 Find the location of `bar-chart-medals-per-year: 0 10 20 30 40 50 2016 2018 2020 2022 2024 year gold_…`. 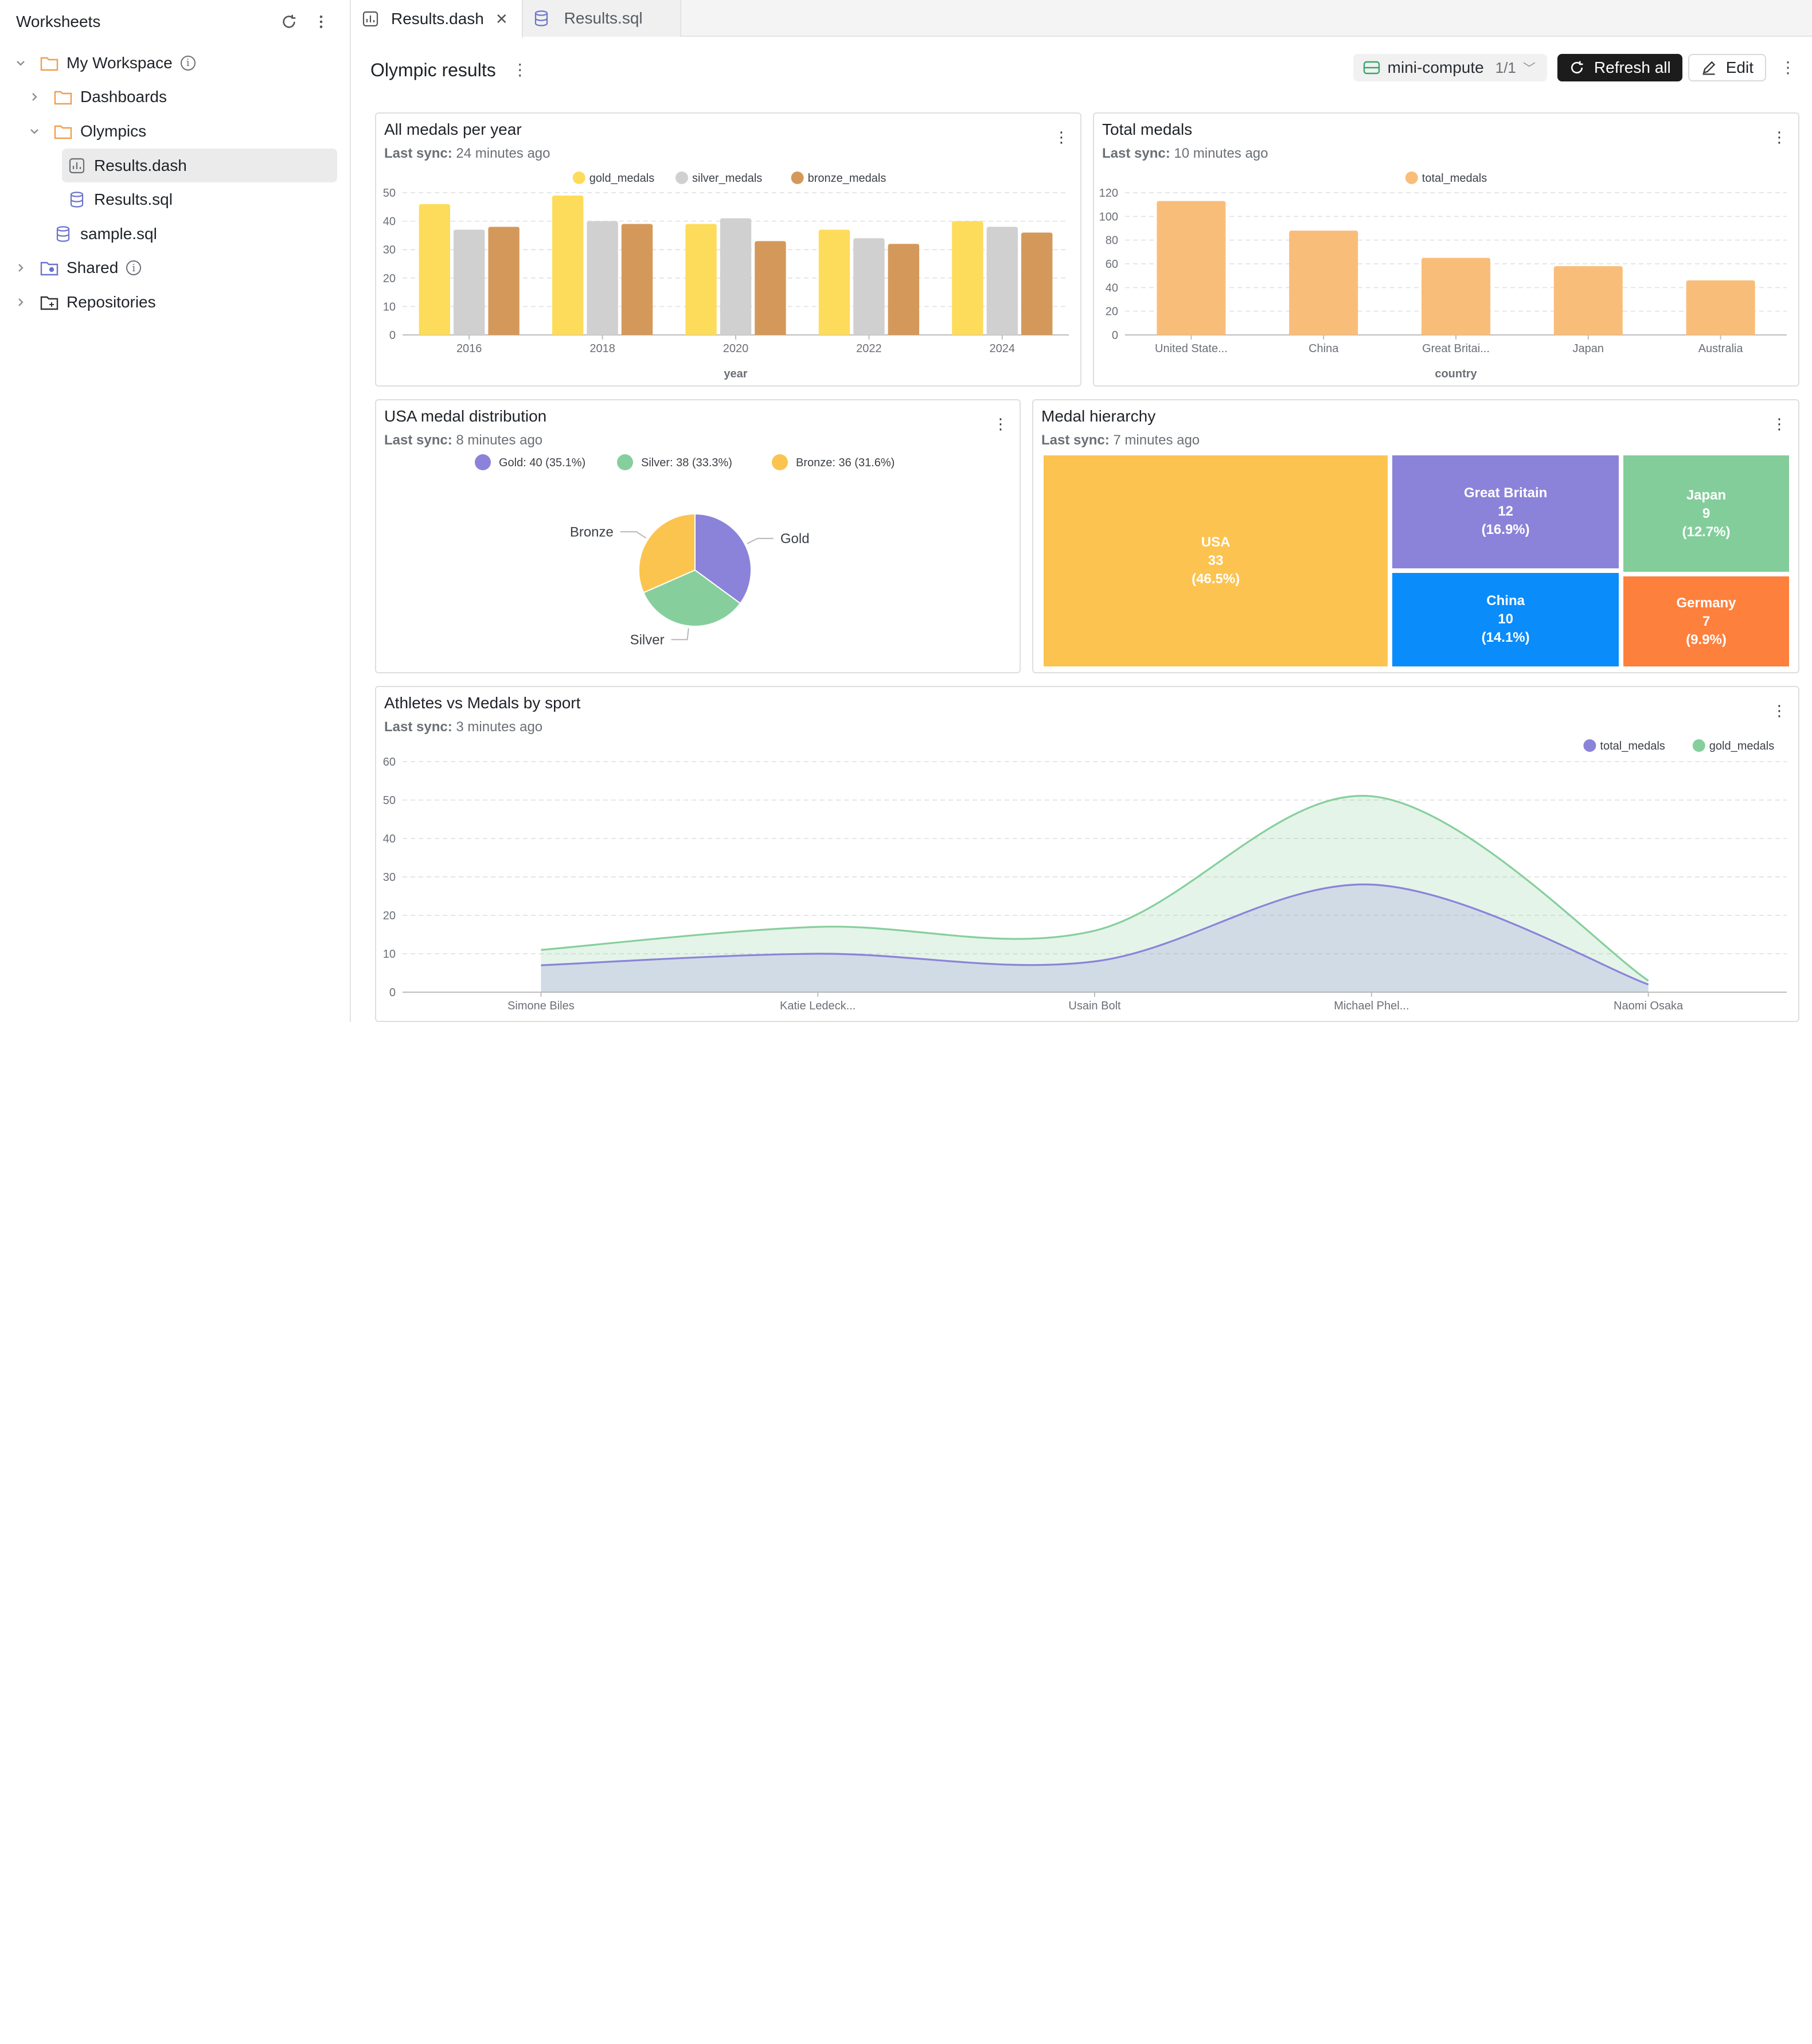

bar-chart-medals-per-year: 0 10 20 30 40 50 2016 2018 2020 2022 2024 year gold_… is located at coordinates (726, 275).